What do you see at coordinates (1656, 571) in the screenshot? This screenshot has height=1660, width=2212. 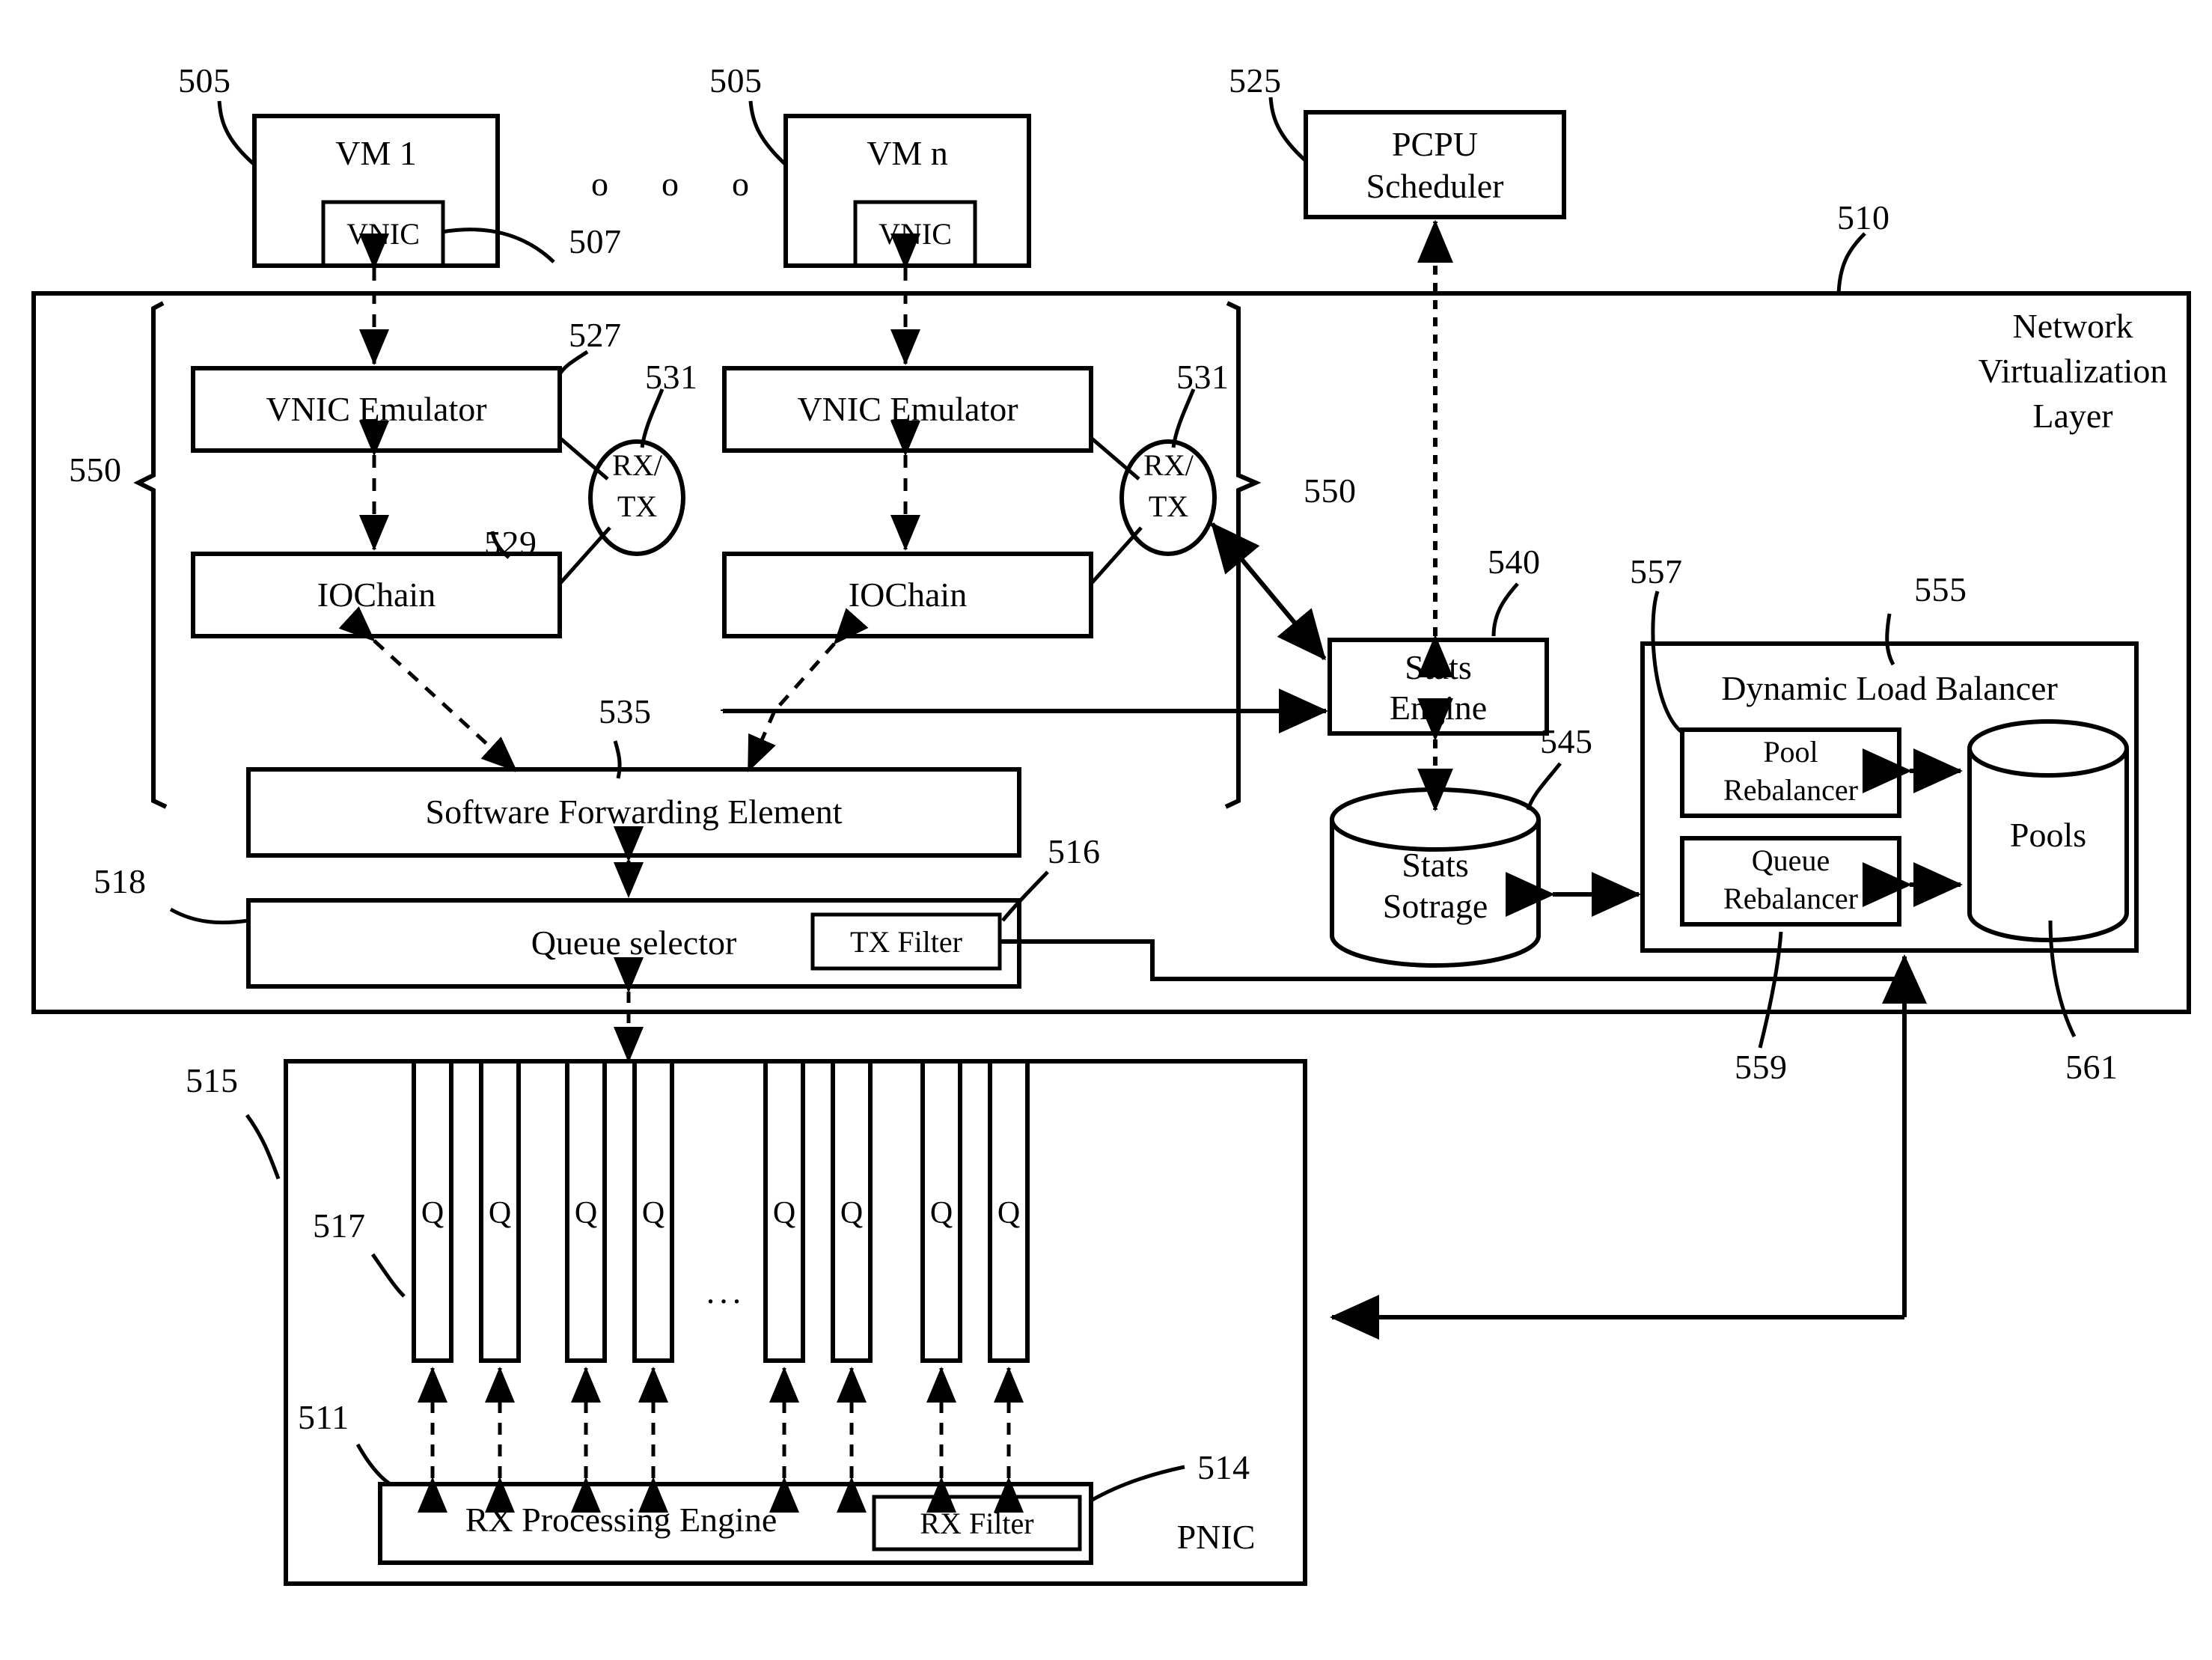 I see `ref-557-dlb-inner: 557` at bounding box center [1656, 571].